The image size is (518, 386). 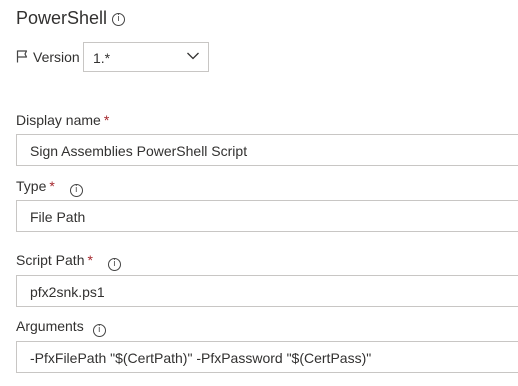 I want to click on type-value: File Path, so click(x=58, y=217).